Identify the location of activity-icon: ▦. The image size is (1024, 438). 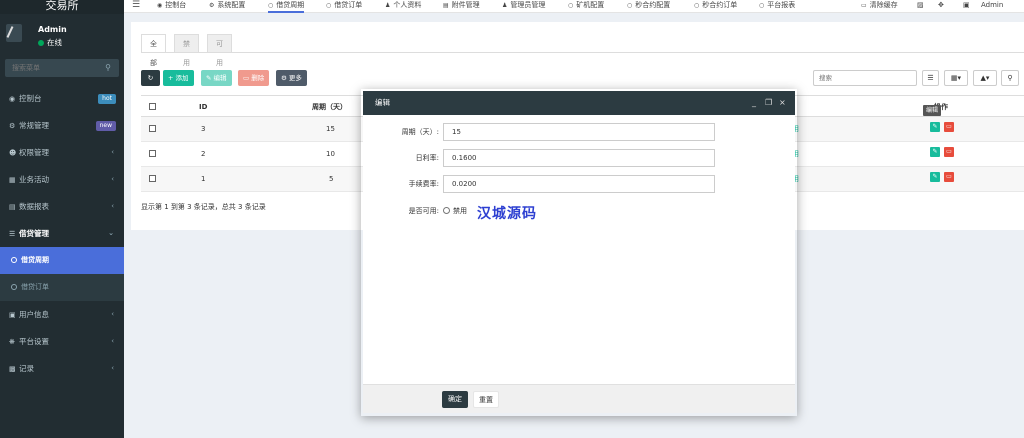
(12, 180).